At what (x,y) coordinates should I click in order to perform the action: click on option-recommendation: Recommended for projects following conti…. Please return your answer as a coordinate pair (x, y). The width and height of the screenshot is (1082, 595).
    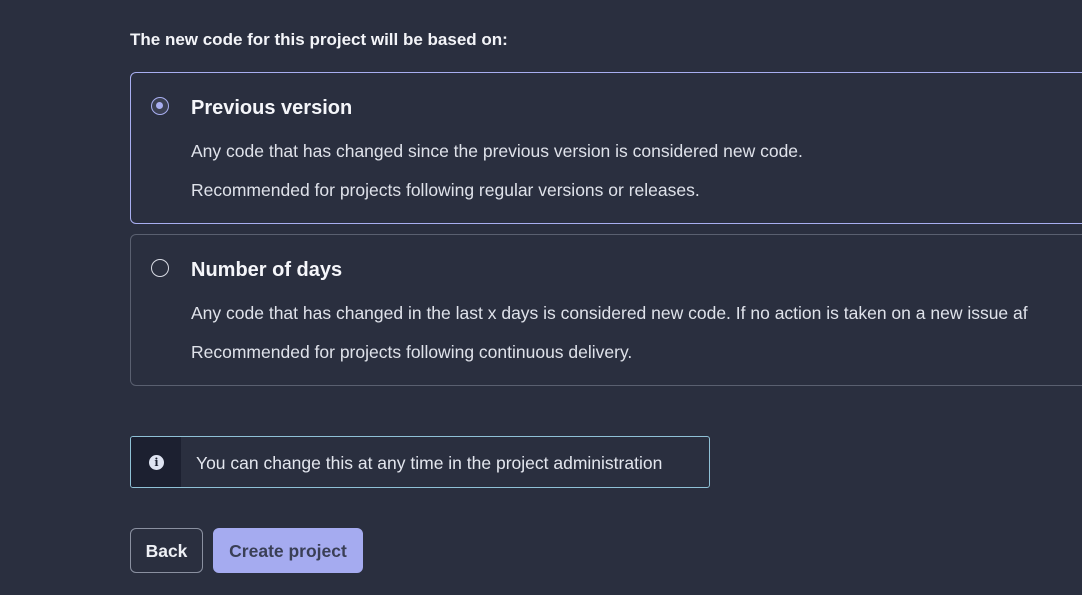
    Looking at the image, I should click on (412, 352).